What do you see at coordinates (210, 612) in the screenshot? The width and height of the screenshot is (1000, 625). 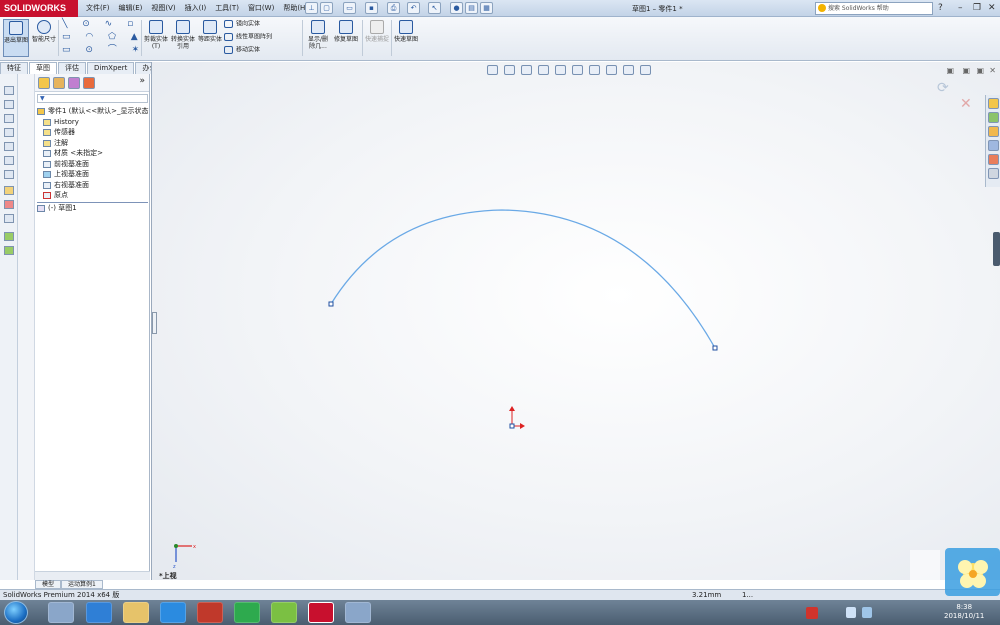 I see `pdf-icon` at bounding box center [210, 612].